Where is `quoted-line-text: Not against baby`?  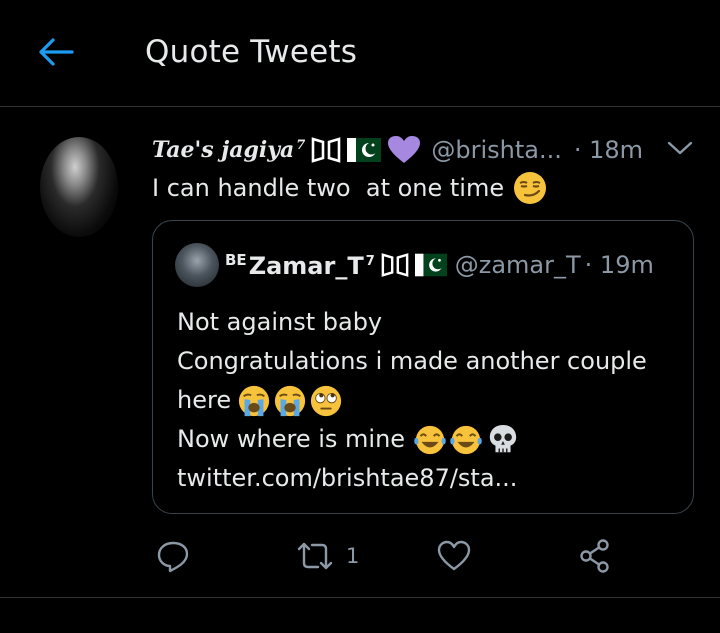
quoted-line-text: Not against baby is located at coordinates (280, 322).